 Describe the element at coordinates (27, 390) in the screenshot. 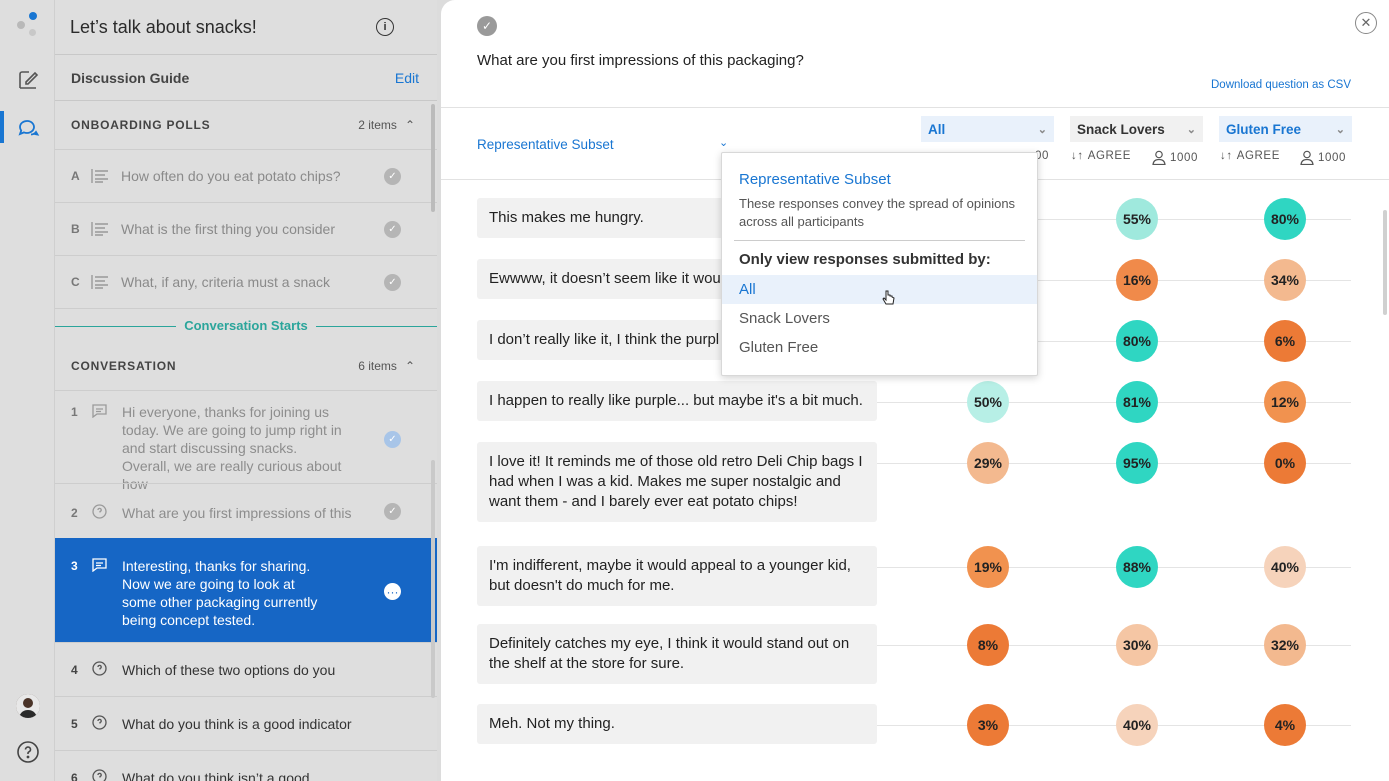

I see `app-rail` at that location.